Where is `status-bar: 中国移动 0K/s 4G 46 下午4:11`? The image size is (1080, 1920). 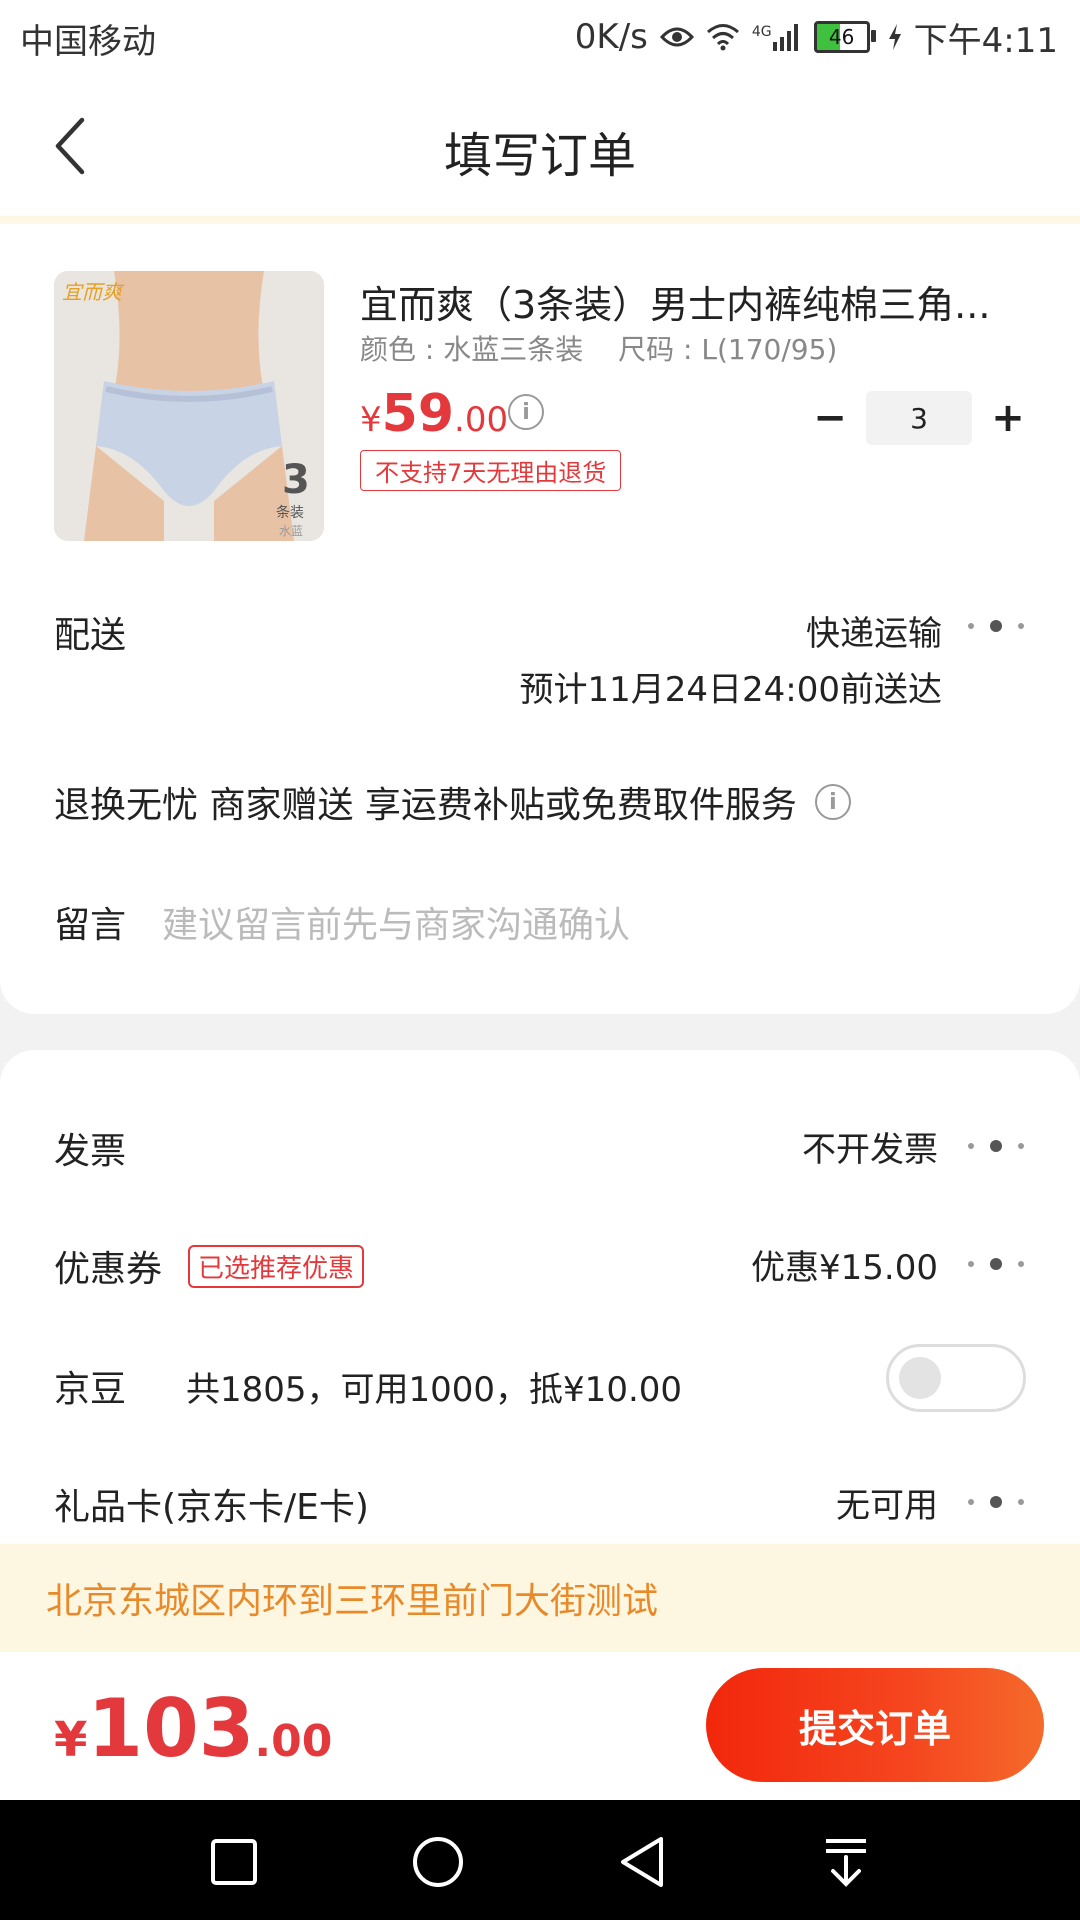 status-bar: 中国移动 0K/s 4G 46 下午4:11 is located at coordinates (540, 38).